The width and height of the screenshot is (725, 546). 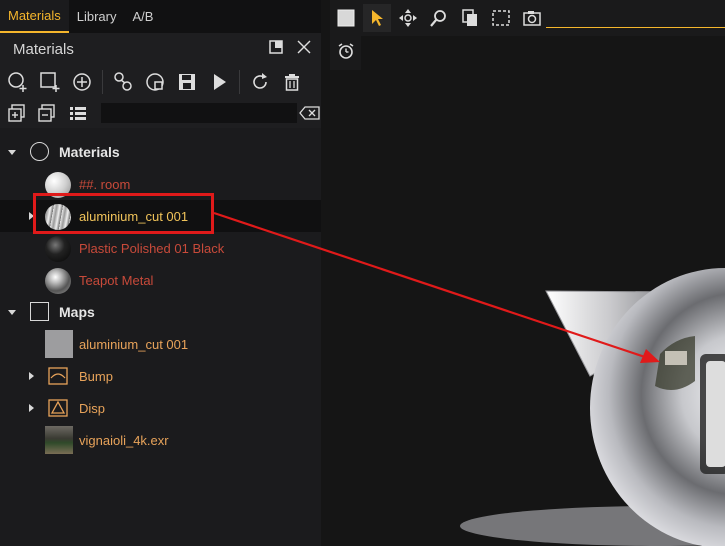 I want to click on search-input, so click(x=198, y=113).